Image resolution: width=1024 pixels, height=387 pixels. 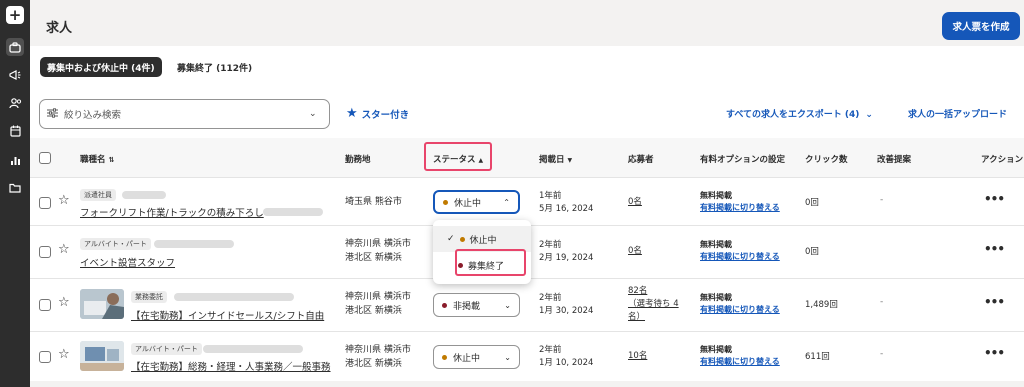 I want to click on sort-down-icon: ▼, so click(x=570, y=160).